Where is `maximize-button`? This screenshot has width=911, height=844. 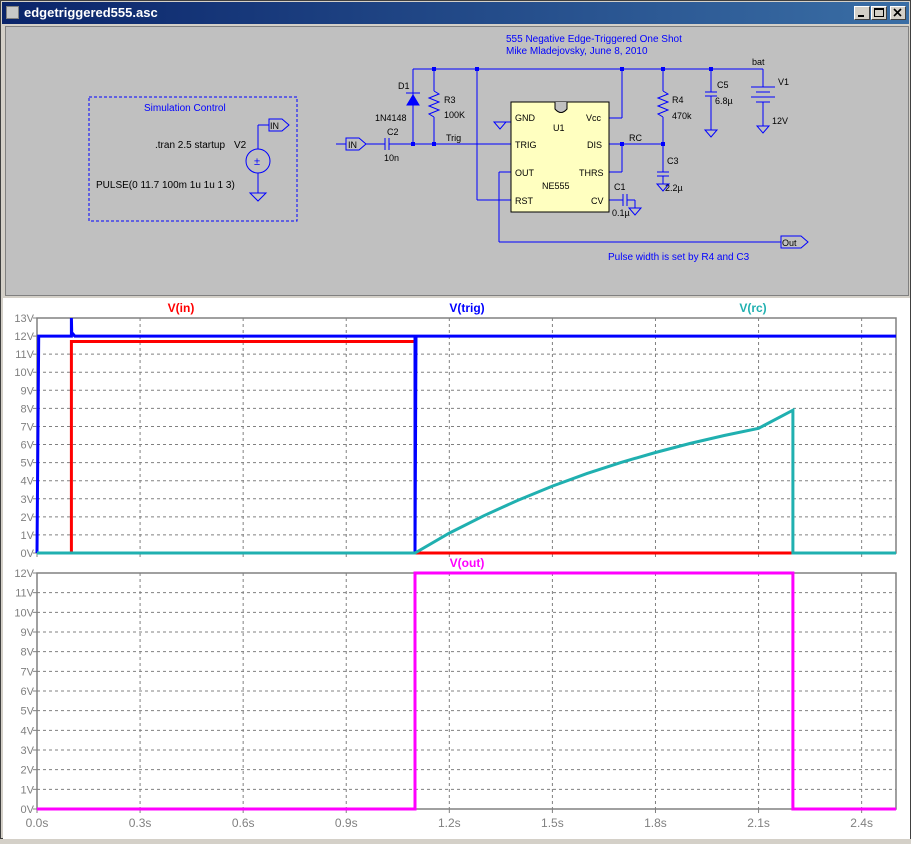
maximize-button is located at coordinates (879, 13).